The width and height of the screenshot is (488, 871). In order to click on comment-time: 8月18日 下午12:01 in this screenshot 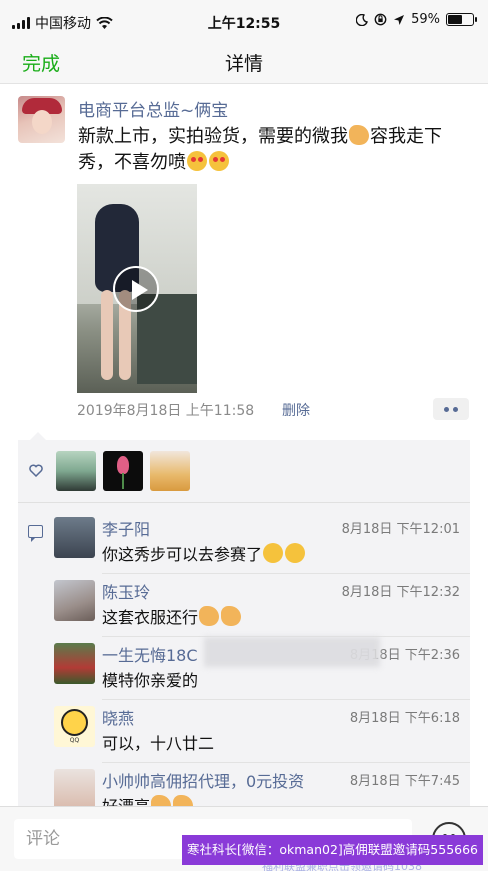, I will do `click(400, 529)`.